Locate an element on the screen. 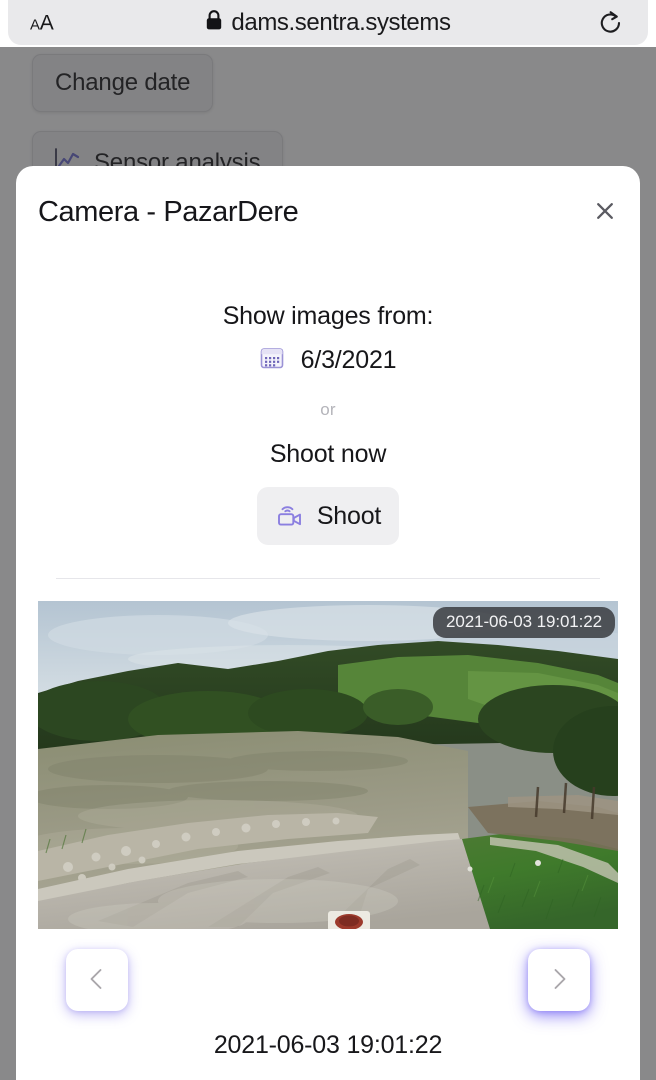 Image resolution: width=656 pixels, height=1080 pixels. shoot-now-label: Shoot now is located at coordinates (328, 454).